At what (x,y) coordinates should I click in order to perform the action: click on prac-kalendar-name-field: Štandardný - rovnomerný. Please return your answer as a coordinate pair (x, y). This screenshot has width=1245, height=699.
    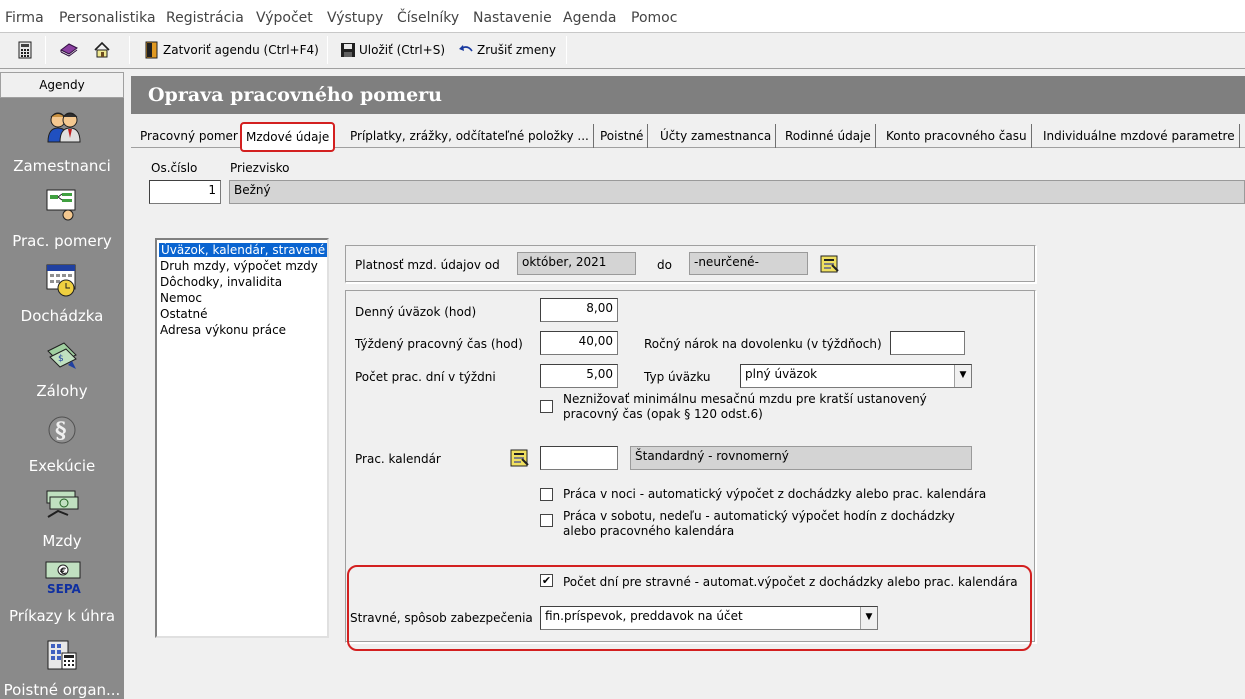
    Looking at the image, I should click on (801, 458).